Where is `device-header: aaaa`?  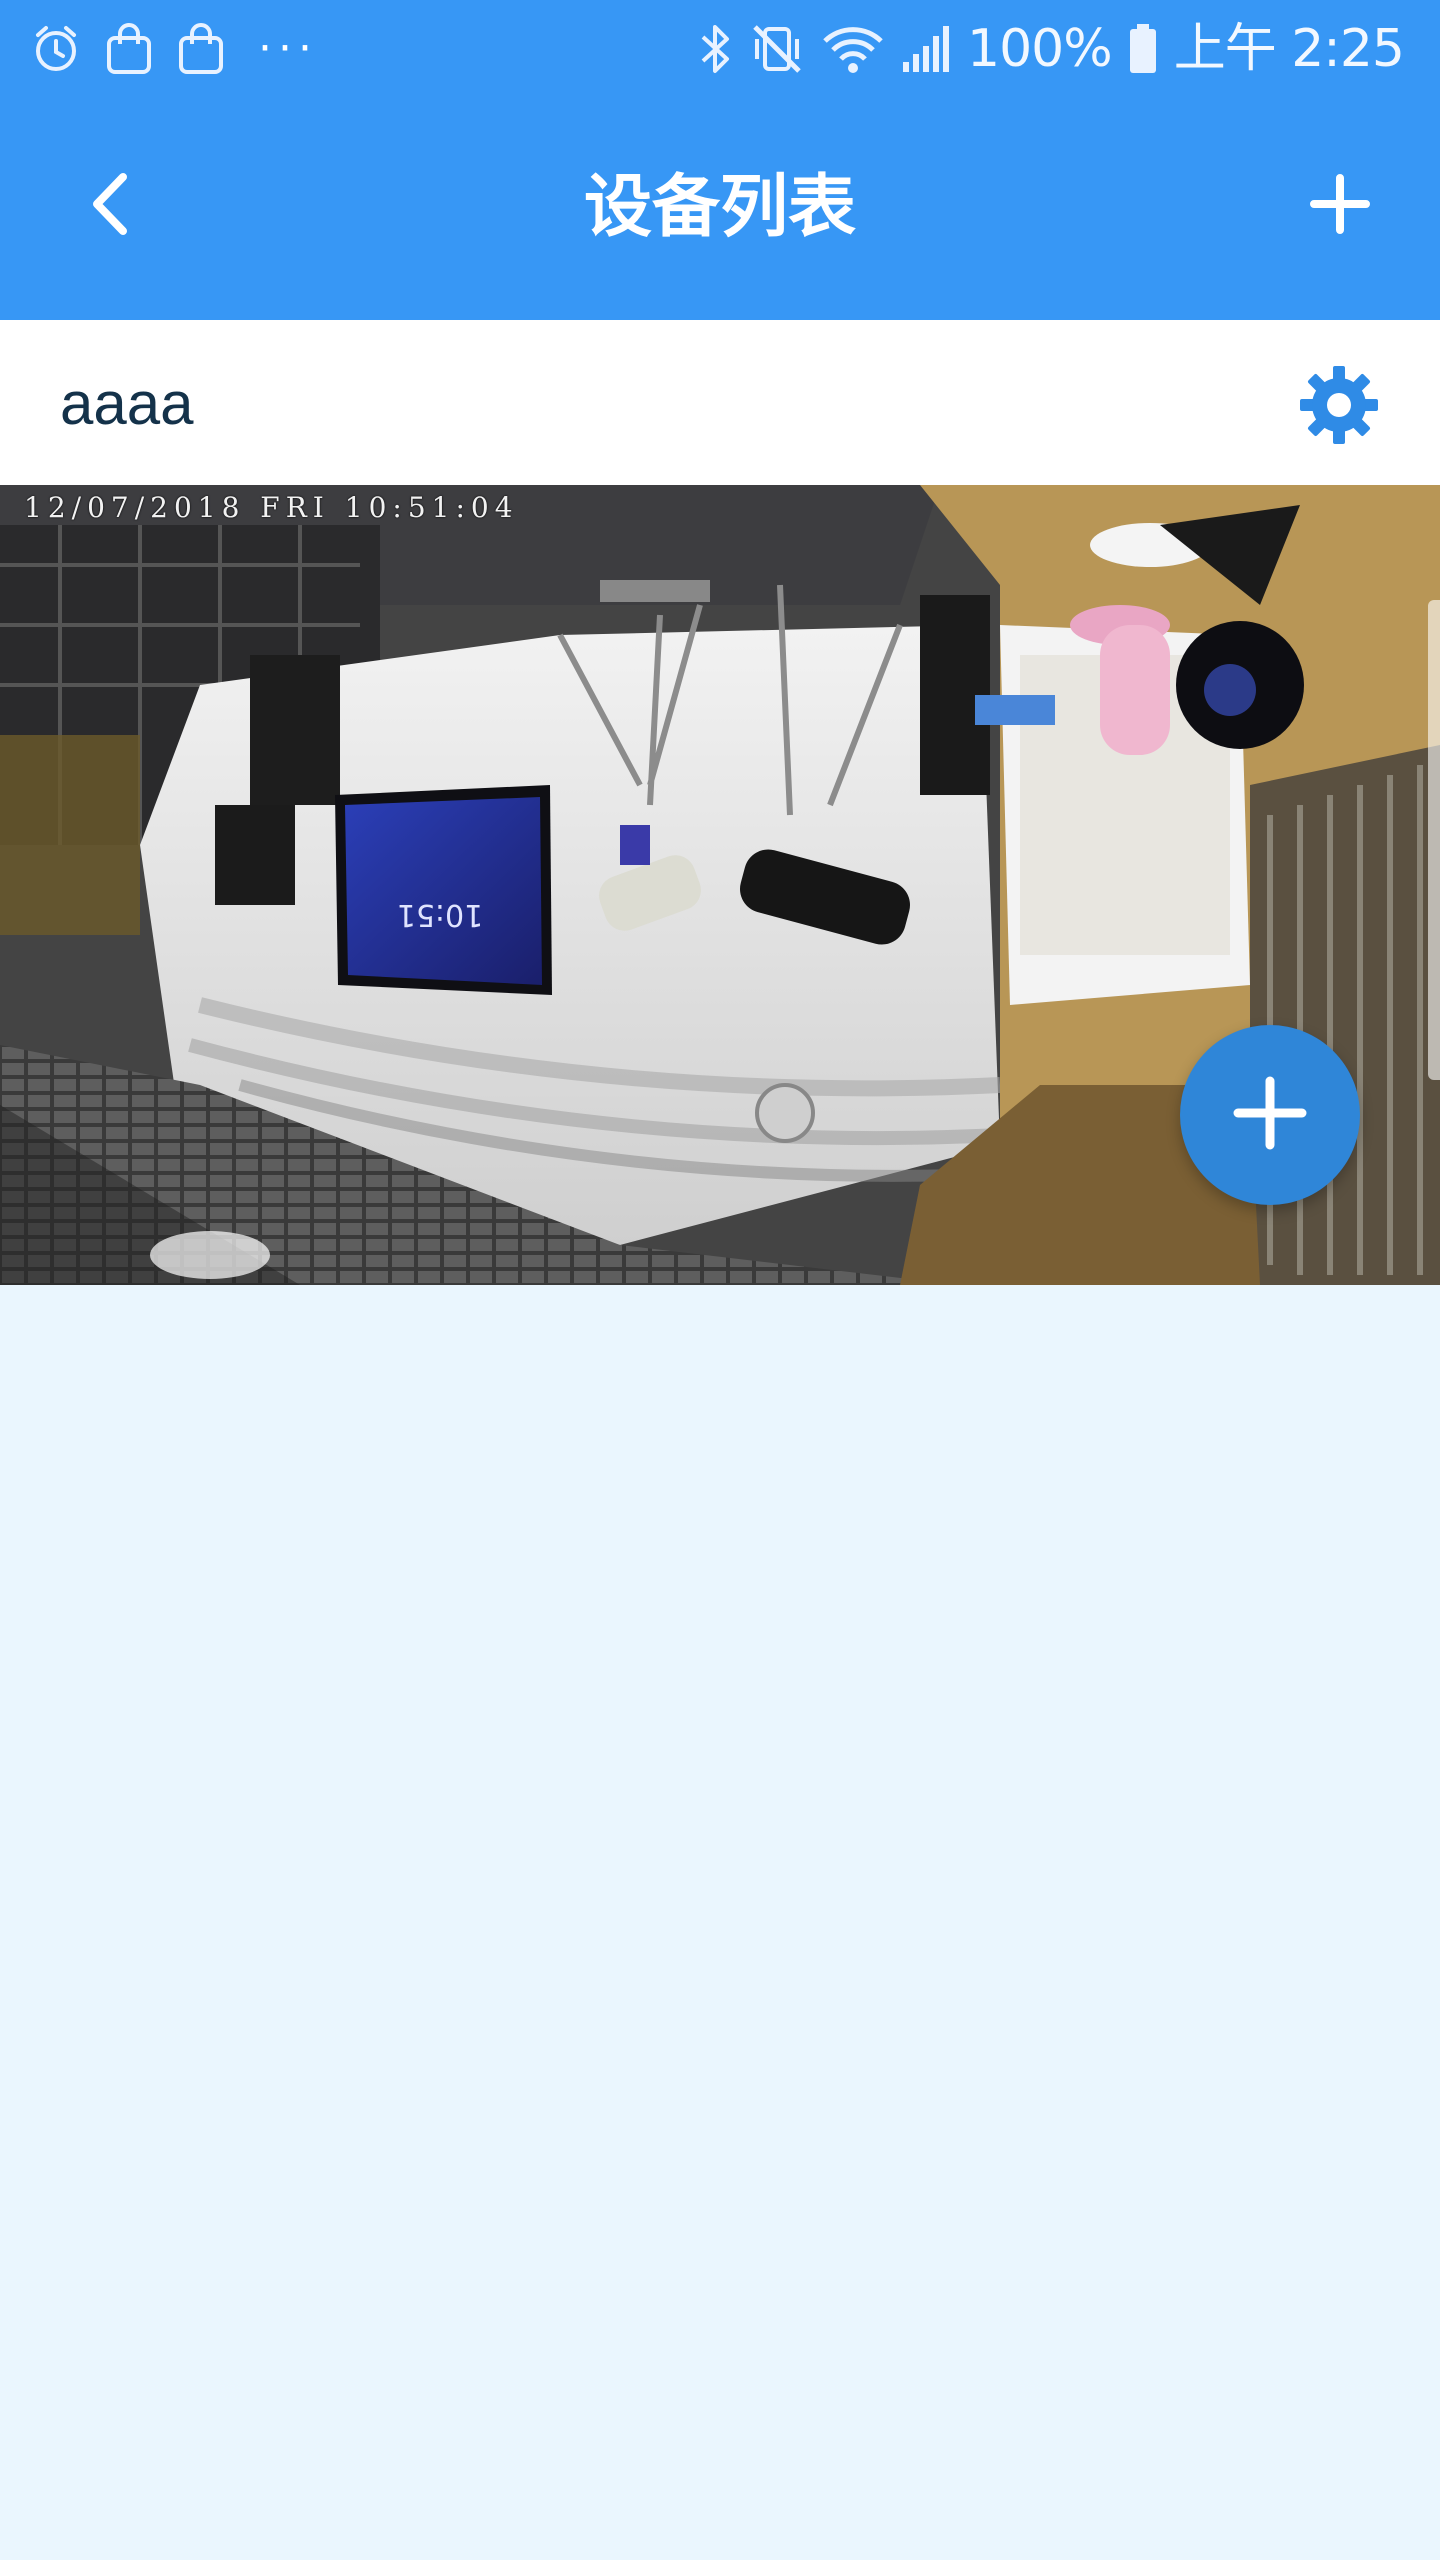 device-header: aaaa is located at coordinates (720, 402).